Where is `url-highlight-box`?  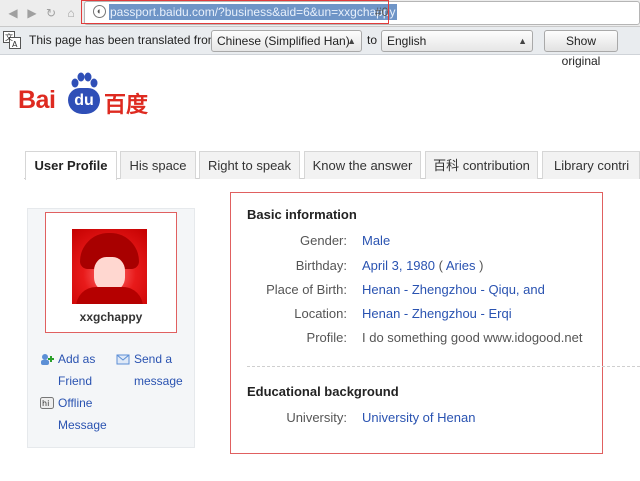
url-highlight-box is located at coordinates (235, 12).